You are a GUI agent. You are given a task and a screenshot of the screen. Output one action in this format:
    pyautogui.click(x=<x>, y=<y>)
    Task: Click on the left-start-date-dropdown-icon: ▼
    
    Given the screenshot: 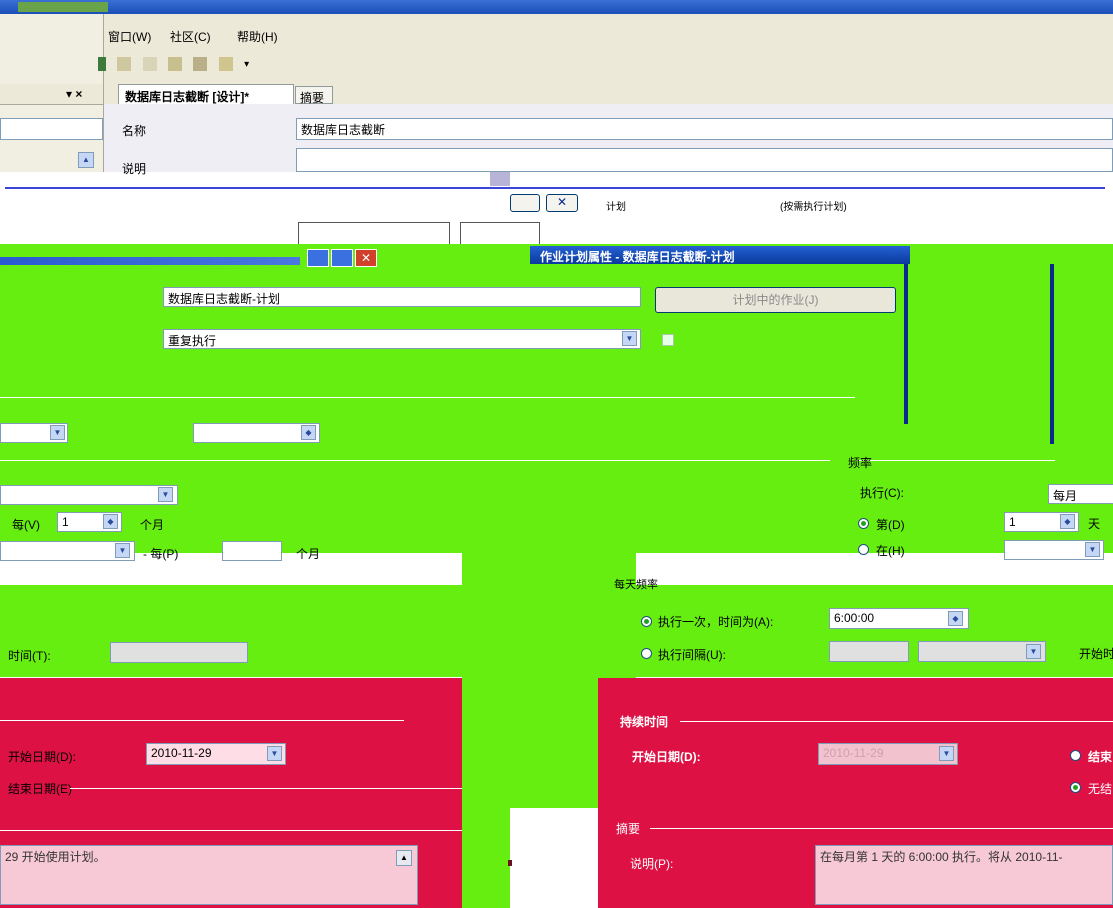 What is the action you would take?
    pyautogui.click(x=274, y=753)
    